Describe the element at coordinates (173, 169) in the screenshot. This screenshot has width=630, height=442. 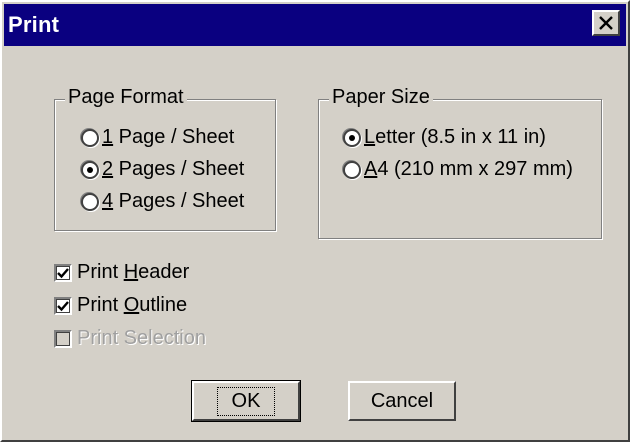
I see `radio-2-pages-label: 2 Pages / Sheet` at that location.